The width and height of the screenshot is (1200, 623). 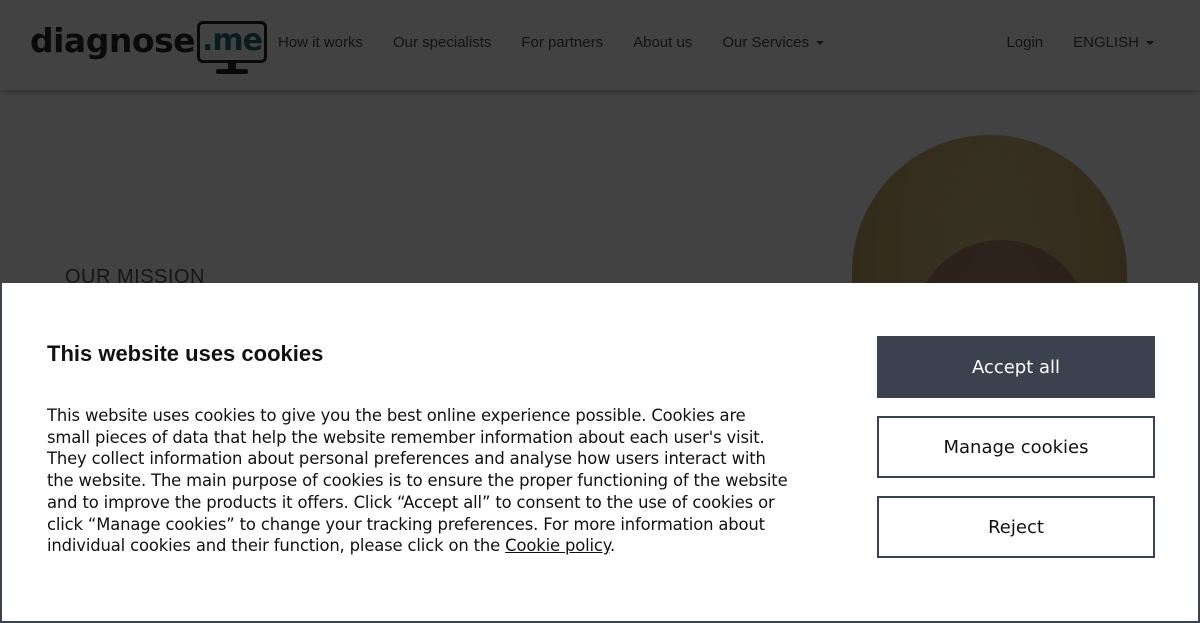 I want to click on cookie-text-suffix: ., so click(x=612, y=546).